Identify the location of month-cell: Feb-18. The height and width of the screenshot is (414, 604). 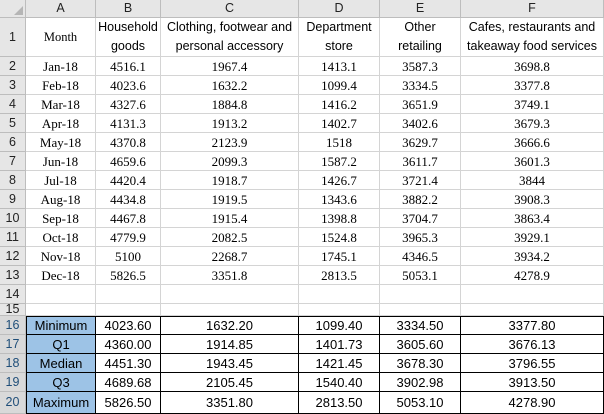
(61, 85).